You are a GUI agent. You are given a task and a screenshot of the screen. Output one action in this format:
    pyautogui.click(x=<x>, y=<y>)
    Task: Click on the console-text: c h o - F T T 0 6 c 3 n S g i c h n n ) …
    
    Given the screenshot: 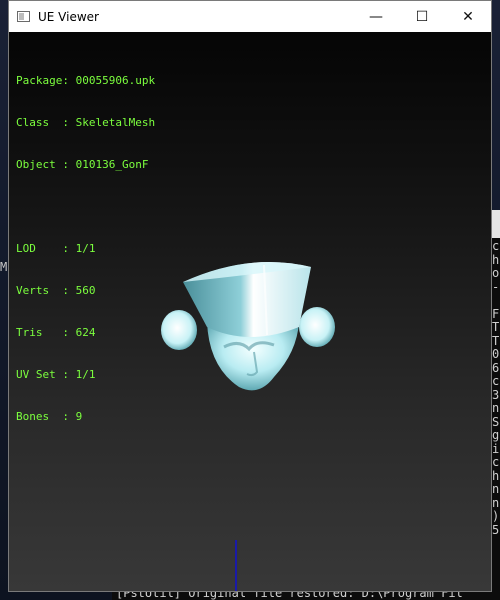 What is the action you would take?
    pyautogui.click(x=496, y=388)
    